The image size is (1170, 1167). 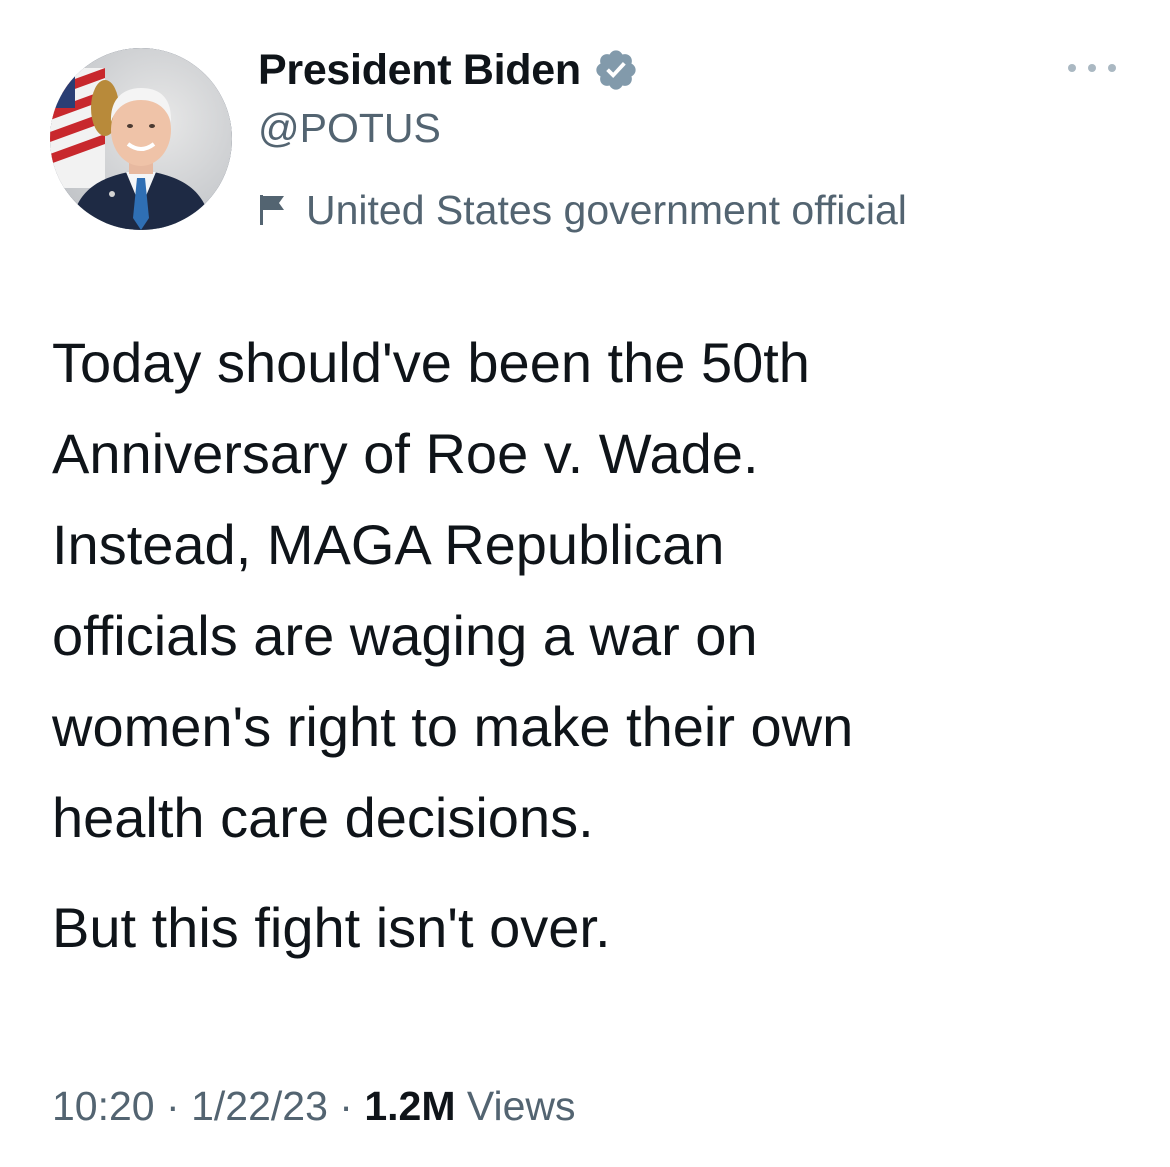 I want to click on tweet-line: Anniversary of Roe v. Wade., so click(x=405, y=453).